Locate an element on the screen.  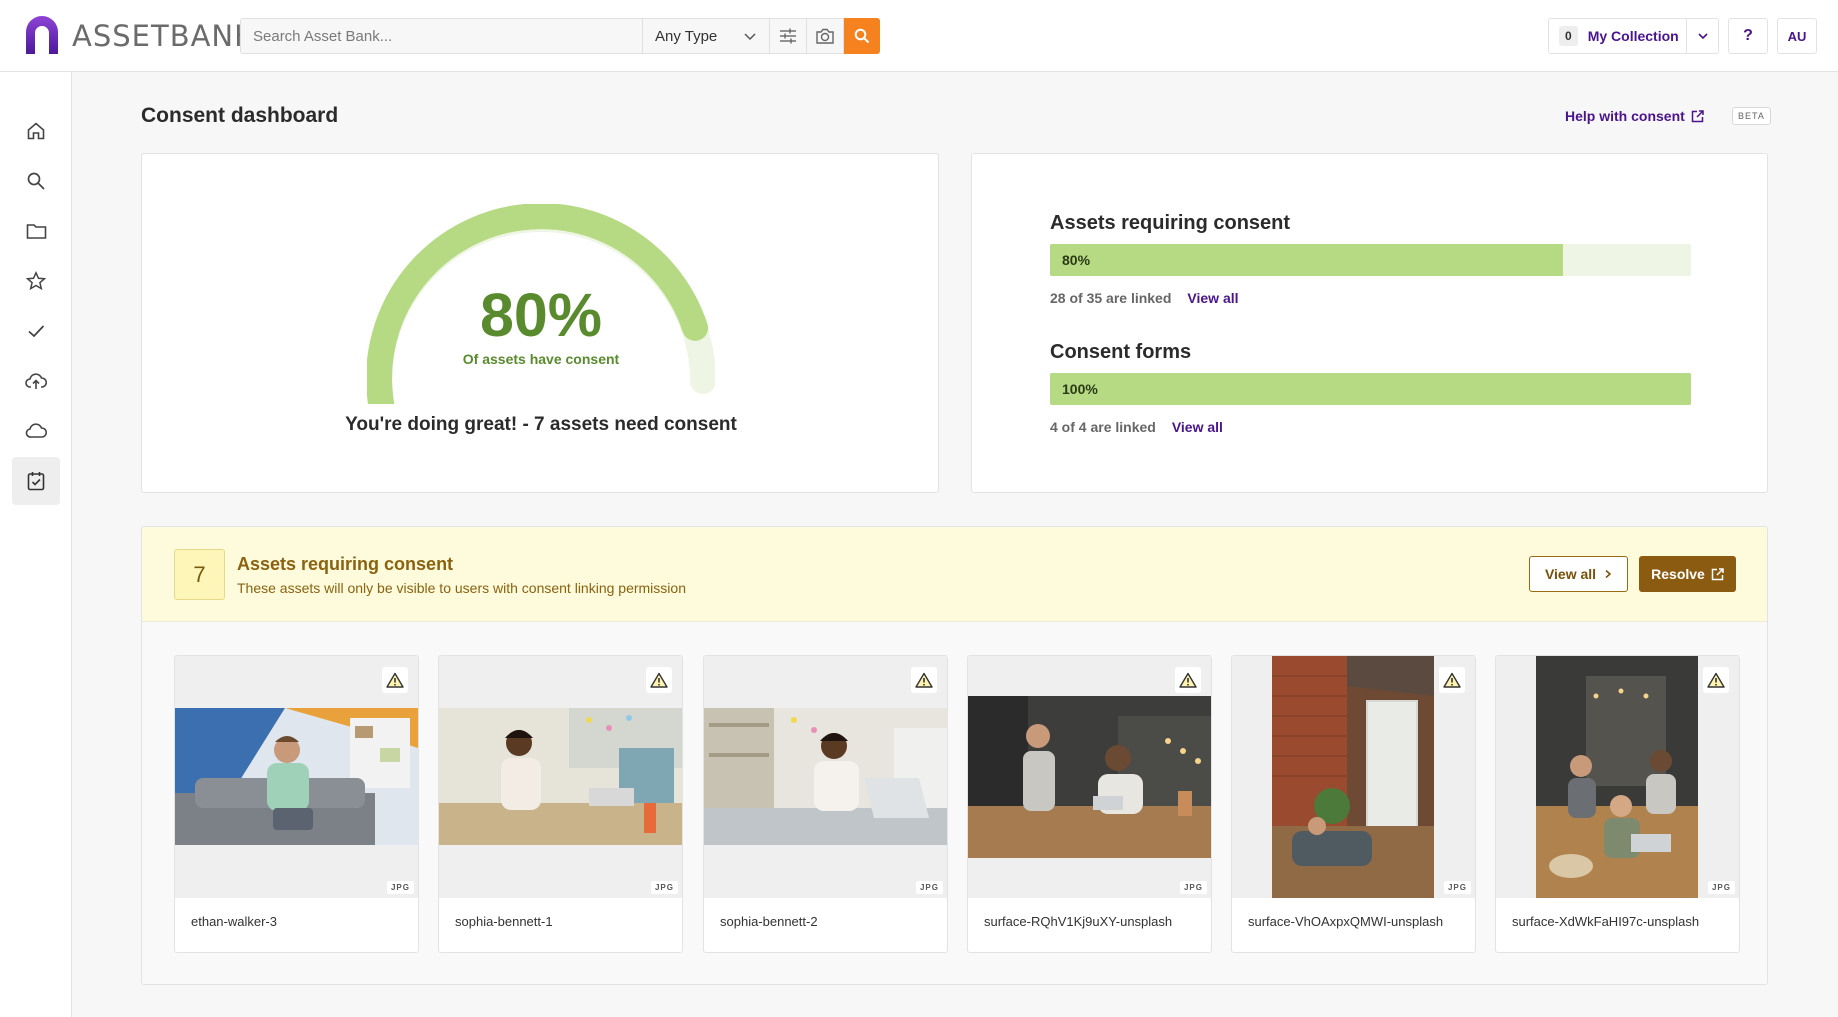
asset-card: JPG surface-VhOAxpxQMWI-unsplash is located at coordinates (1353, 804).